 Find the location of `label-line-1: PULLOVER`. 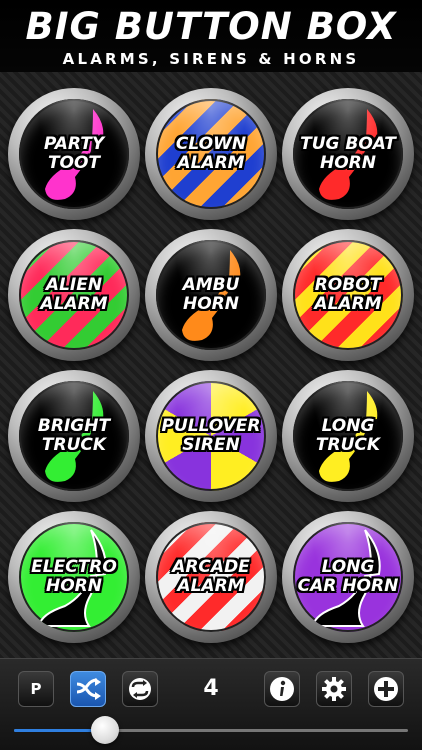

label-line-1: PULLOVER is located at coordinates (211, 426).